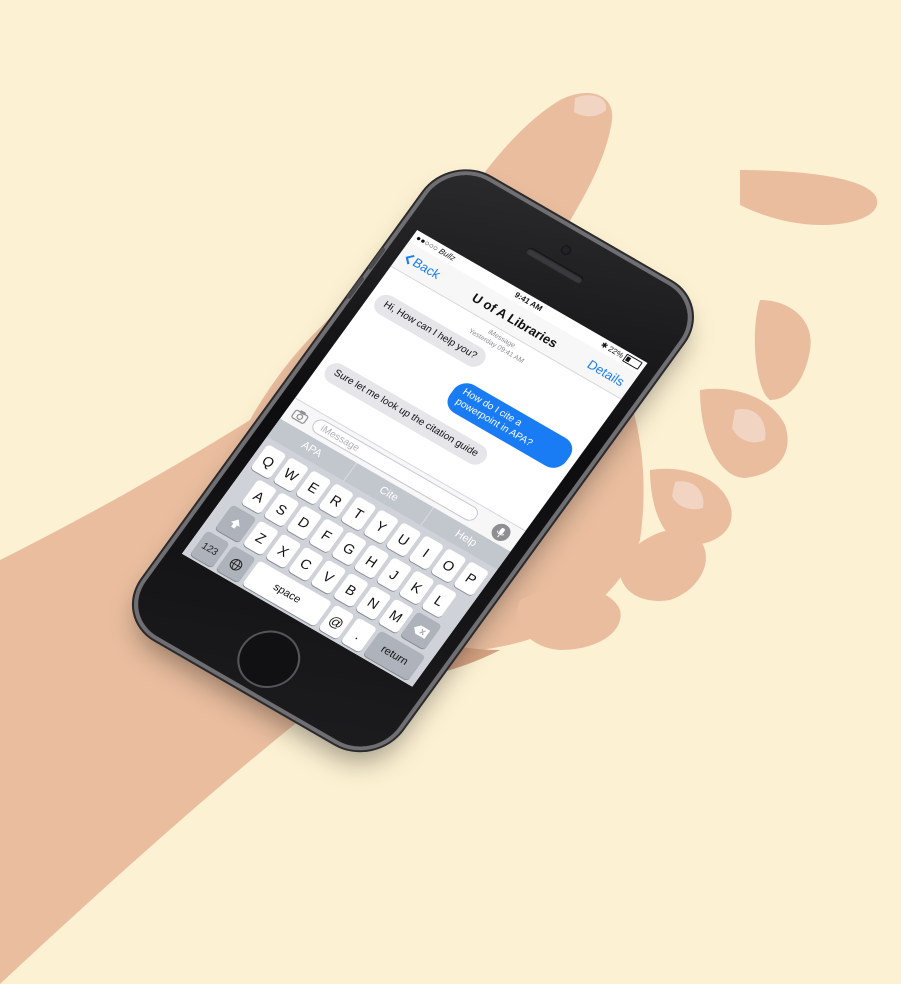 The image size is (901, 984). I want to click on backspace-icon, so click(422, 632).